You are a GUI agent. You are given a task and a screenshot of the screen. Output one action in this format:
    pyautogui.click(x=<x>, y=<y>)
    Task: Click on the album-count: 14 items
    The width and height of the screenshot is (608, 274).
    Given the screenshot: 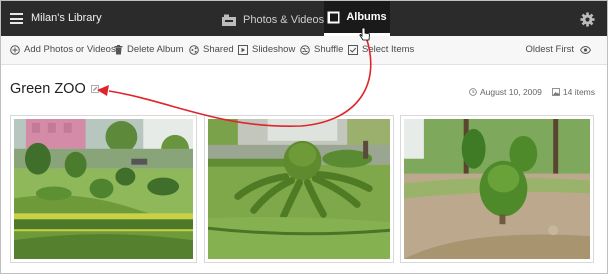 What is the action you would take?
    pyautogui.click(x=573, y=92)
    